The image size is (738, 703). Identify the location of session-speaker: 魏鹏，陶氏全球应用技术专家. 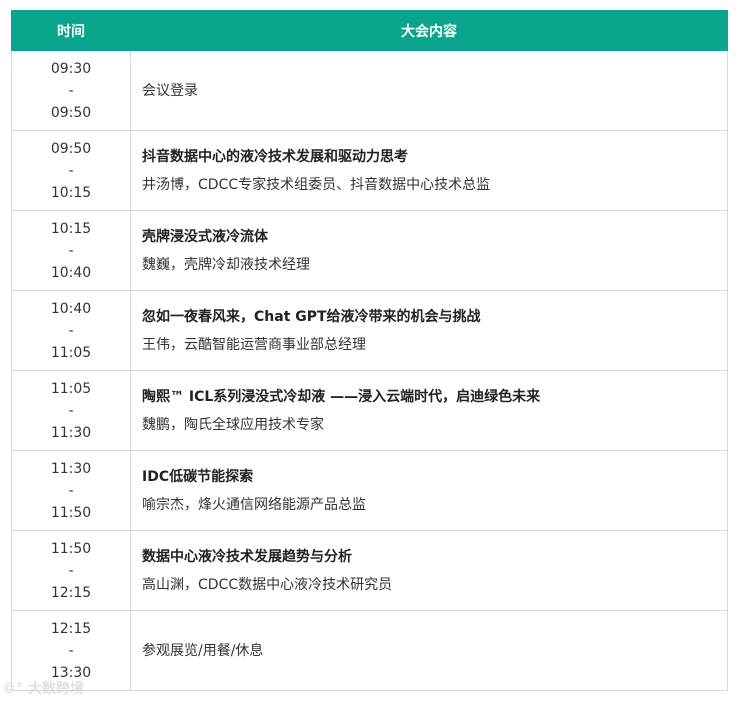
(233, 424).